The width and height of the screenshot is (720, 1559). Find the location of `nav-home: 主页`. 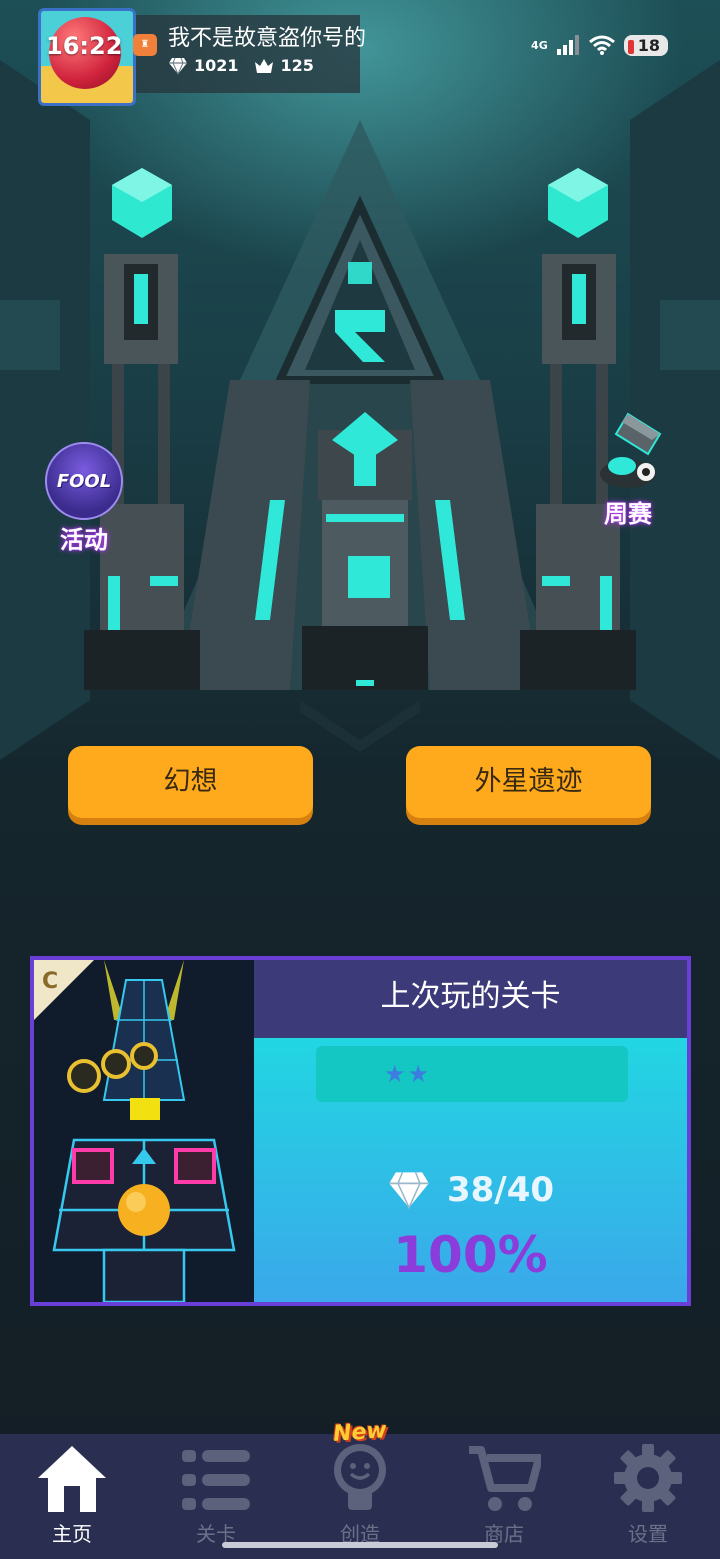

nav-home: 主页 is located at coordinates (72, 1496).